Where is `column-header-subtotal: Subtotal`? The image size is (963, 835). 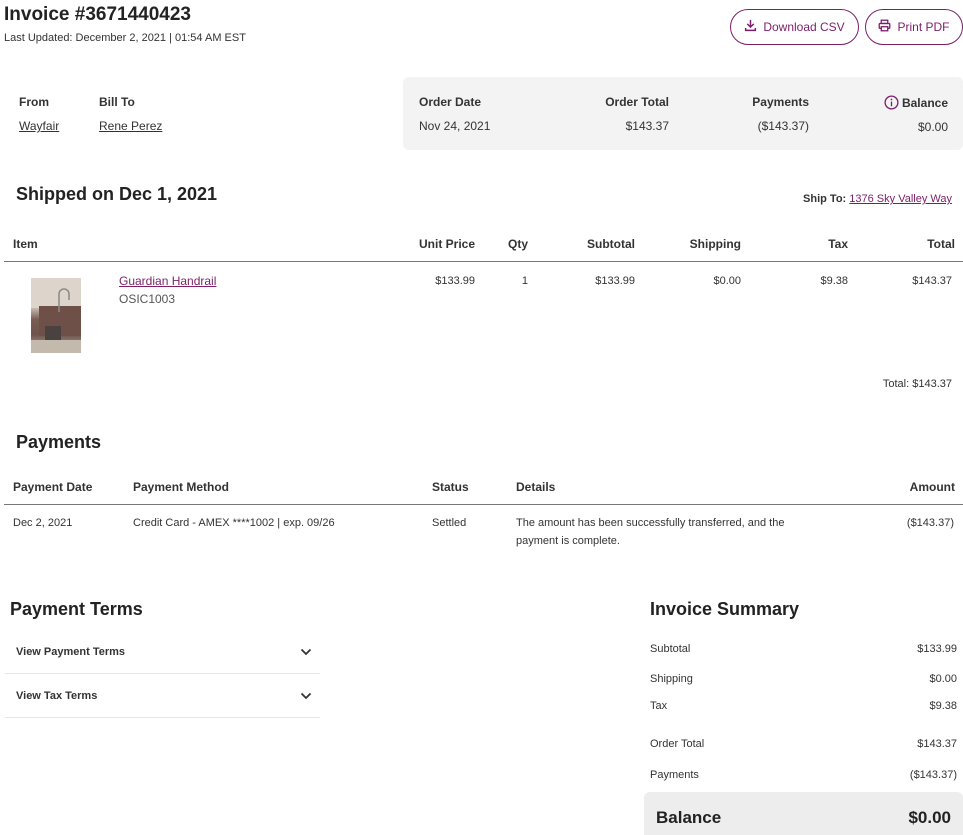
column-header-subtotal: Subtotal is located at coordinates (611, 244).